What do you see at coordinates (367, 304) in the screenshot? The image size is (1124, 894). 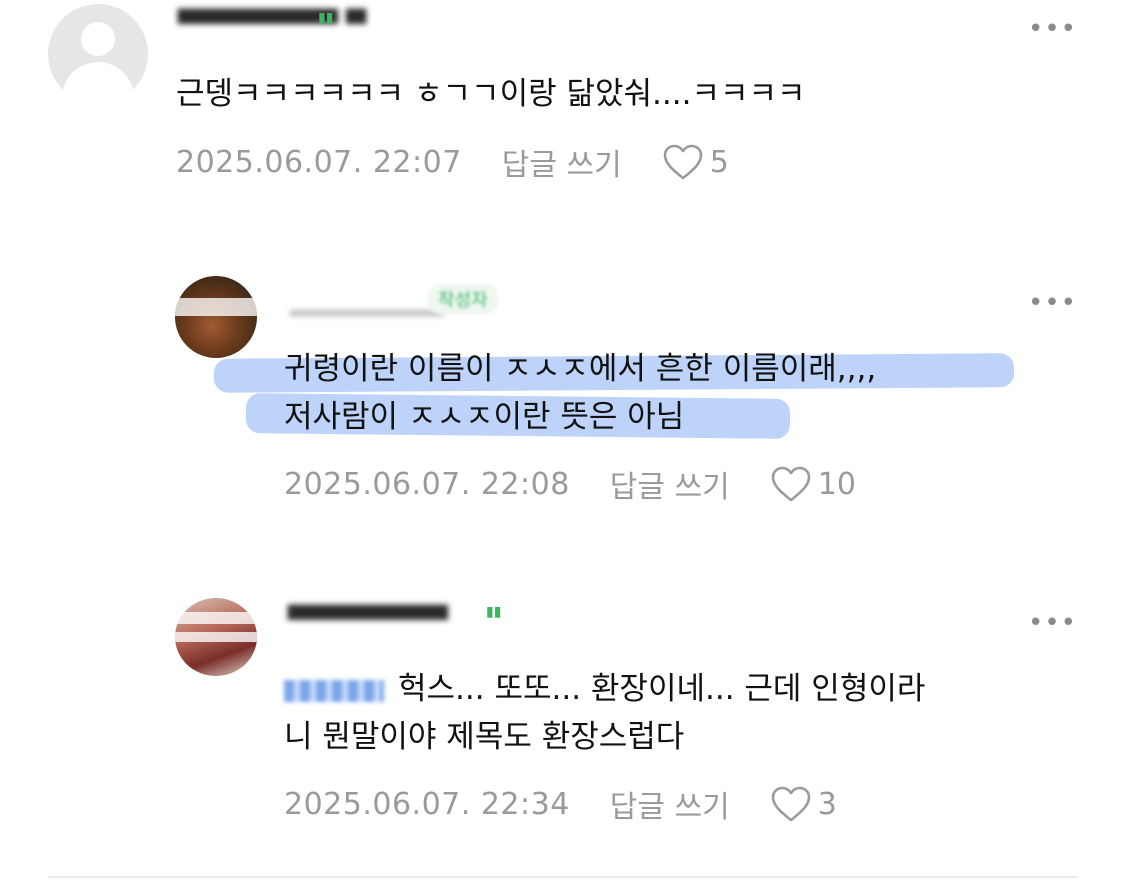 I see `nickname-blurred: ▂▂▂▂▂▂▂▂▂▂` at bounding box center [367, 304].